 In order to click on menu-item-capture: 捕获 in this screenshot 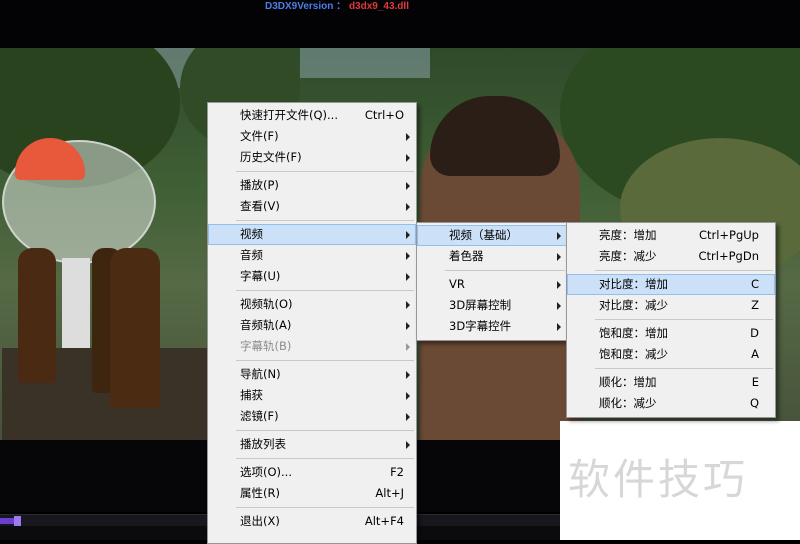, I will do `click(312, 395)`.